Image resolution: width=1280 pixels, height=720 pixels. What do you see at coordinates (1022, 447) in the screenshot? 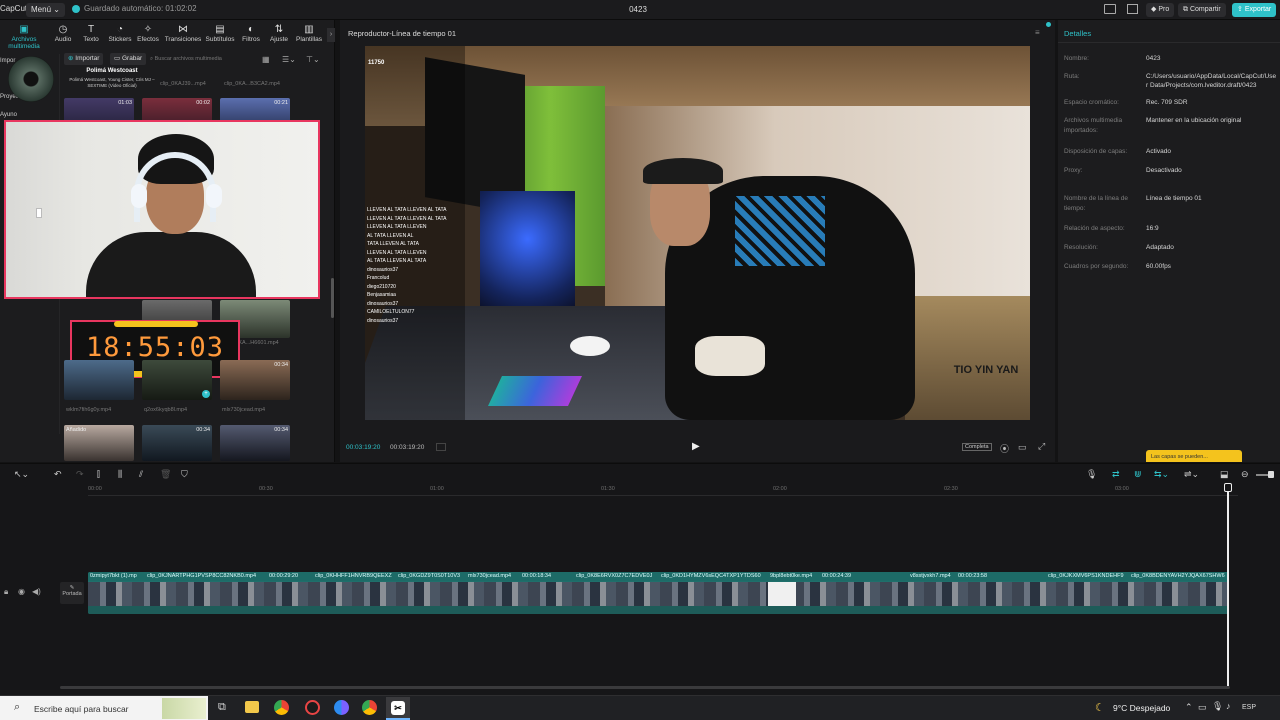
I see `aspect-icon: ▭` at bounding box center [1022, 447].